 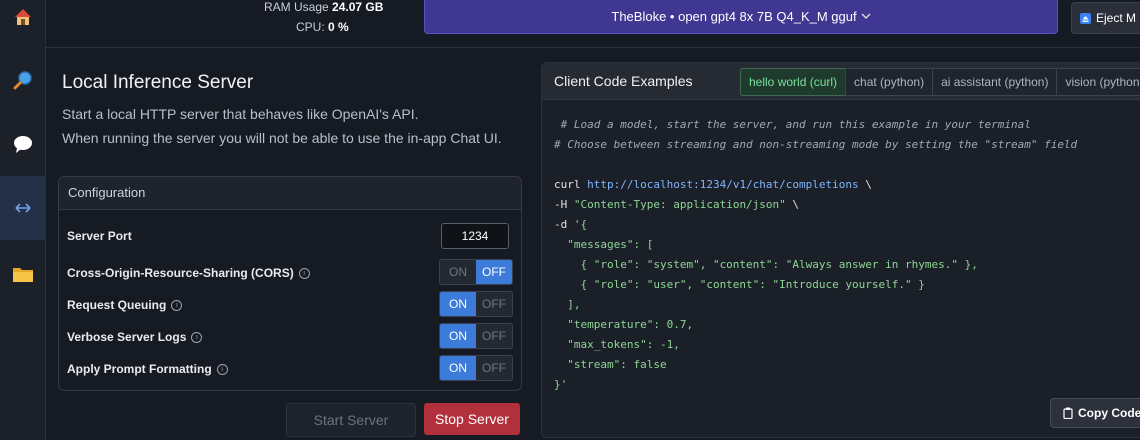 What do you see at coordinates (793, 82) in the screenshot?
I see `tab-hello-world-curl: hello world (curl)` at bounding box center [793, 82].